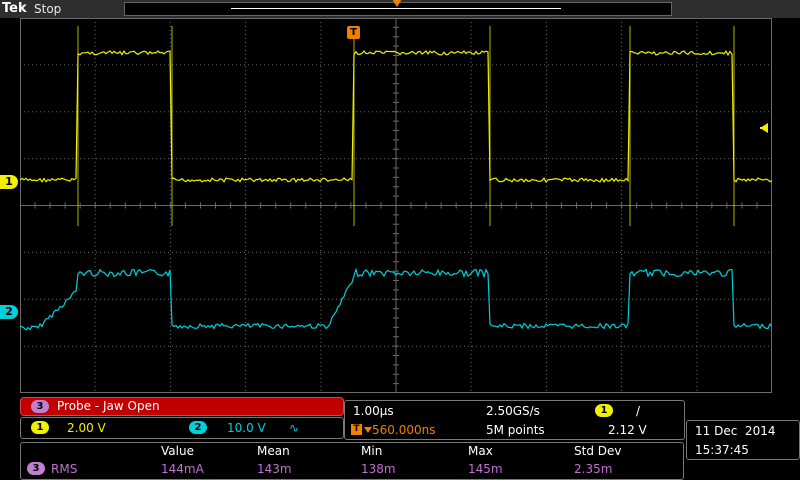 This screenshot has height=480, width=800. What do you see at coordinates (64, 469) in the screenshot?
I see `measurement-type: RMS` at bounding box center [64, 469].